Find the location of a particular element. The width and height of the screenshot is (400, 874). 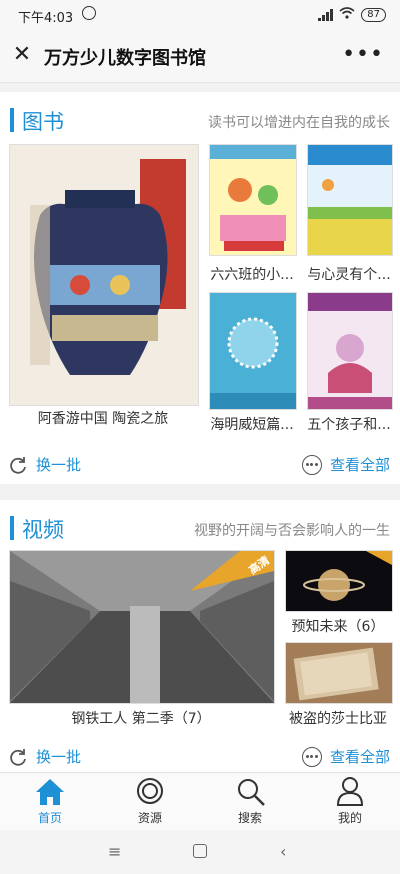

books-title: 图书 is located at coordinates (43, 122).